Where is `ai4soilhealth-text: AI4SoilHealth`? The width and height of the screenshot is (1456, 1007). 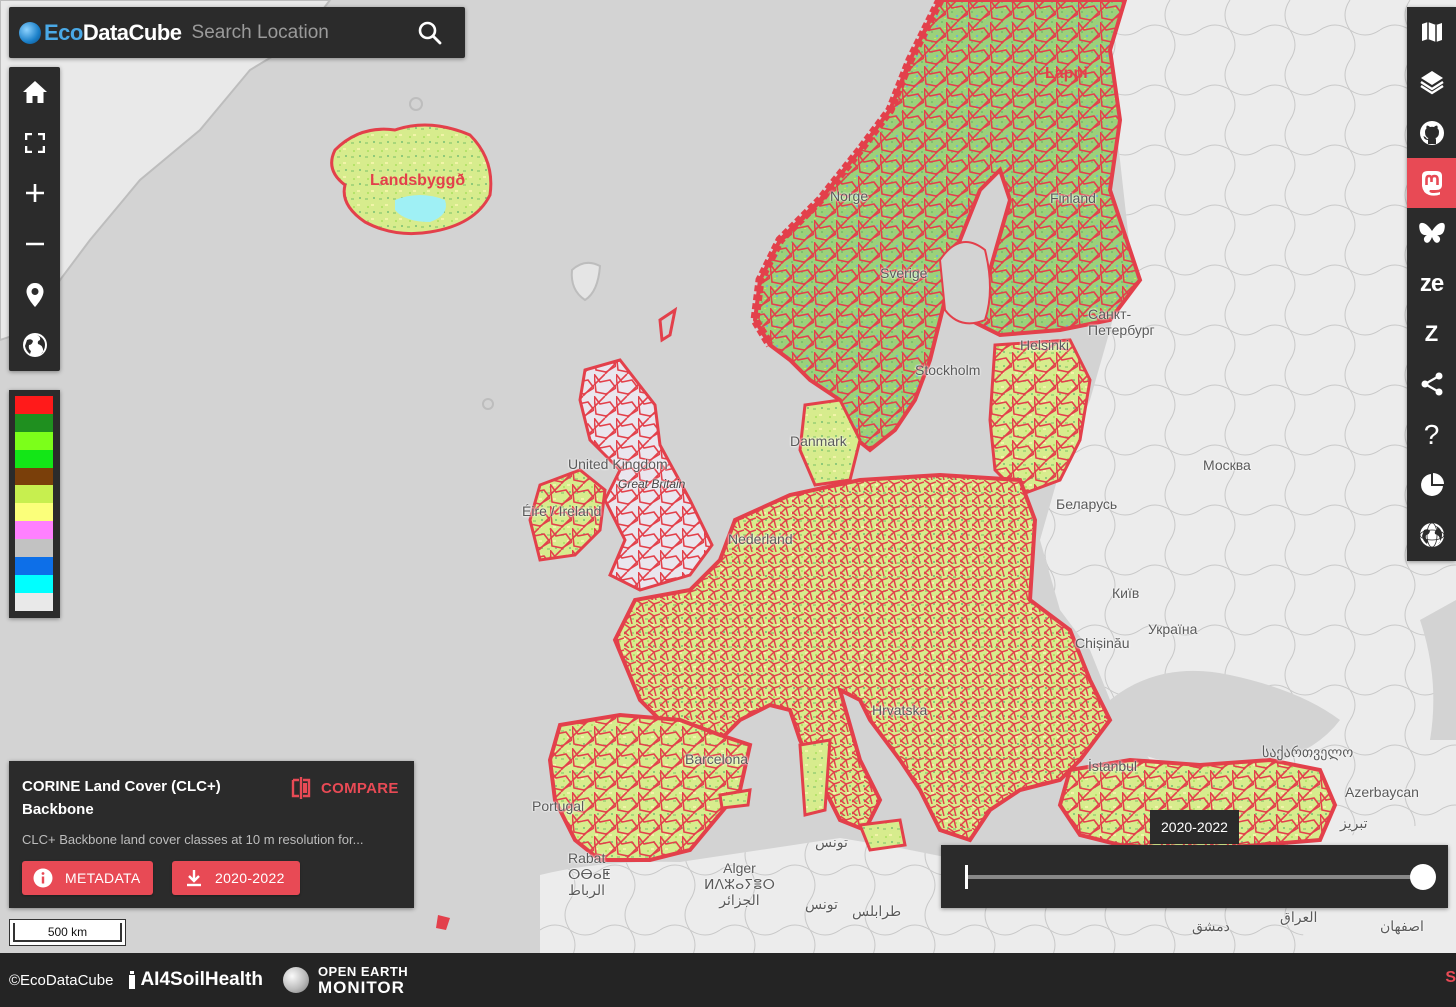
ai4soilhealth-text: AI4SoilHealth is located at coordinates (201, 979).